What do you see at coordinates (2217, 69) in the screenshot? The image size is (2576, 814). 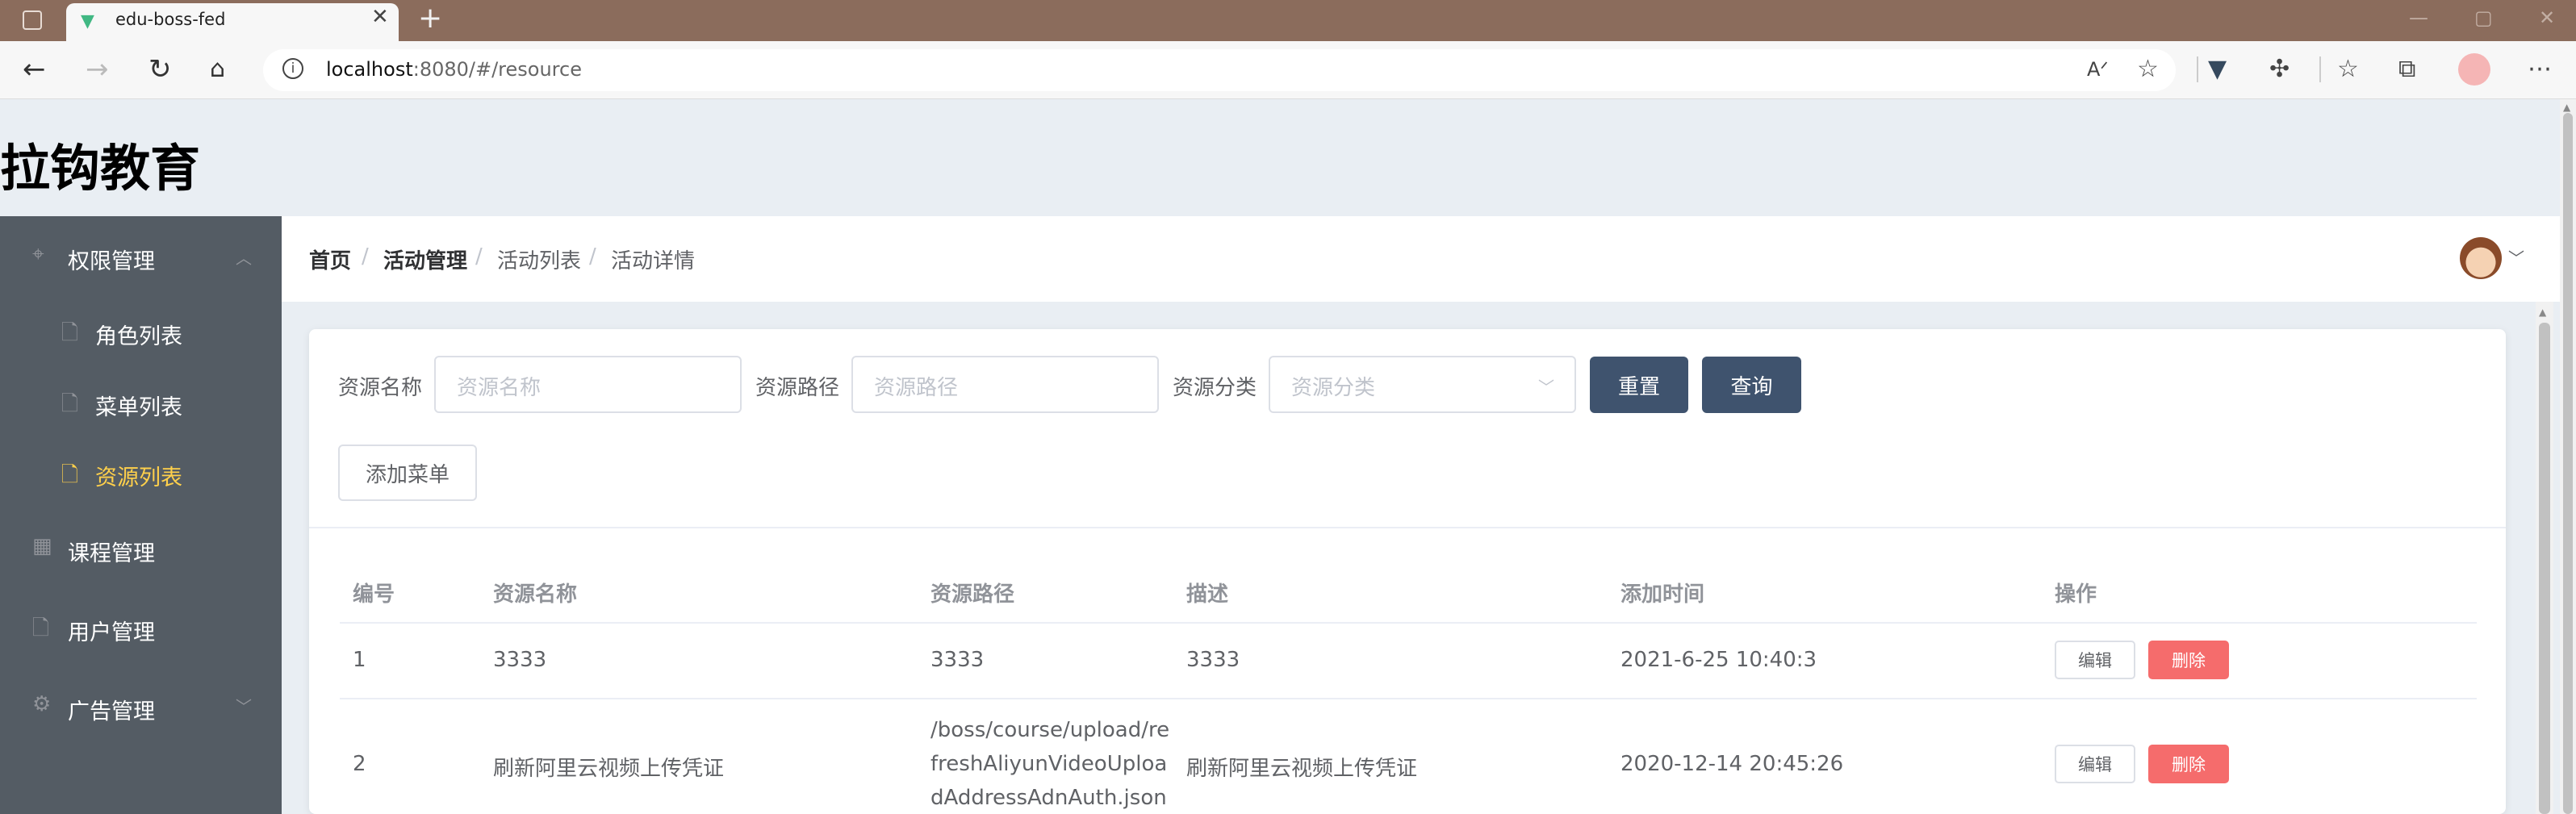 I see `vue-devtools-icon: ▼` at bounding box center [2217, 69].